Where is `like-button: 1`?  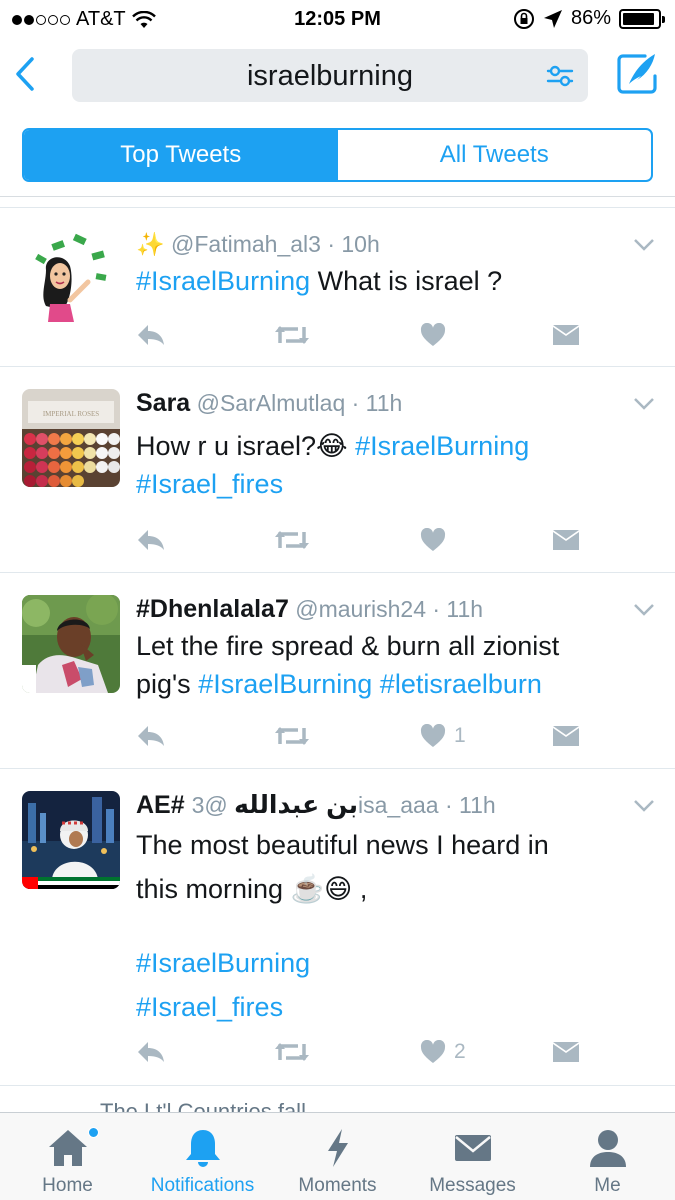
like-button: 1 is located at coordinates (443, 736).